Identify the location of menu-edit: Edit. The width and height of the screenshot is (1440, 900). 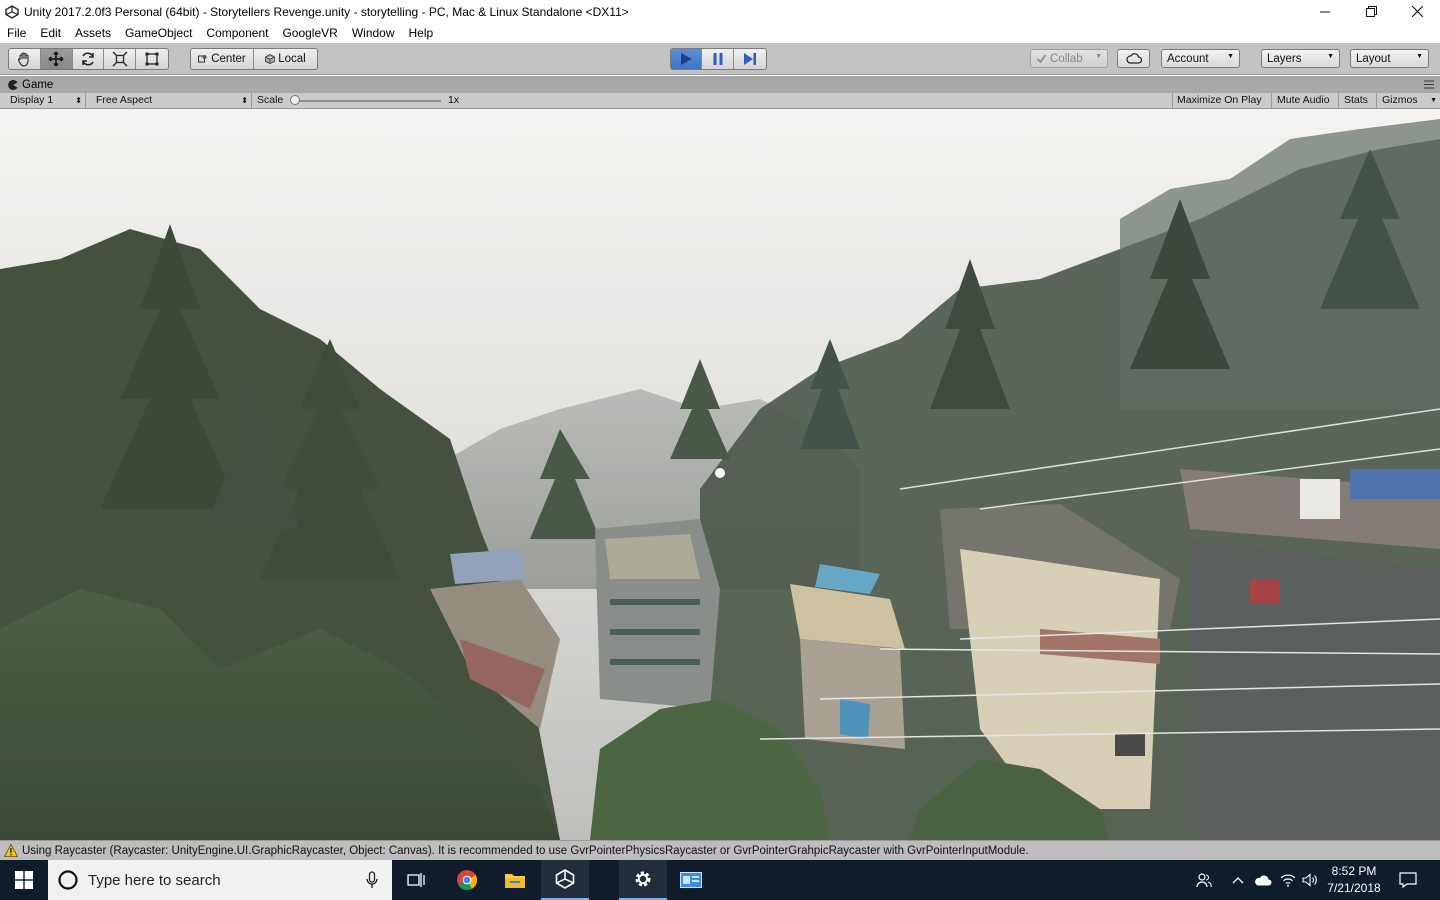
(50, 33).